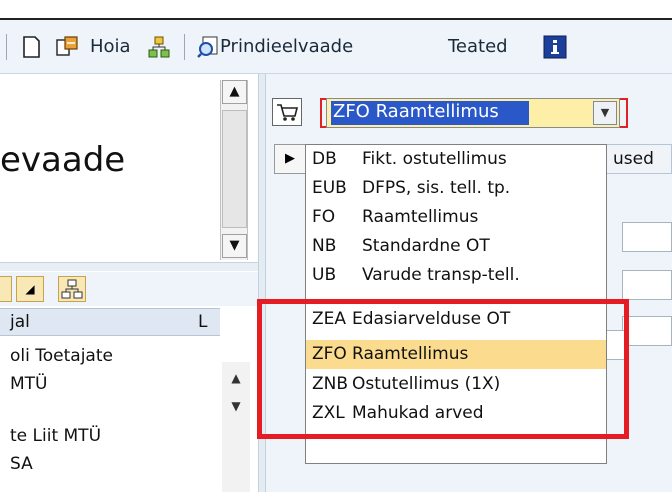 This screenshot has height=492, width=672. Describe the element at coordinates (426, 246) in the screenshot. I see `option-description: Standardne OT` at that location.